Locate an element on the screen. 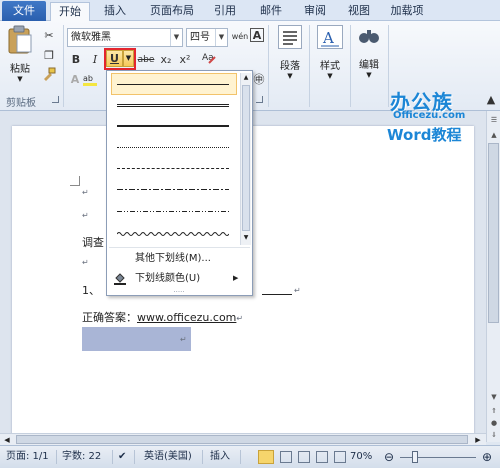  underline-style-thick is located at coordinates (173, 126).